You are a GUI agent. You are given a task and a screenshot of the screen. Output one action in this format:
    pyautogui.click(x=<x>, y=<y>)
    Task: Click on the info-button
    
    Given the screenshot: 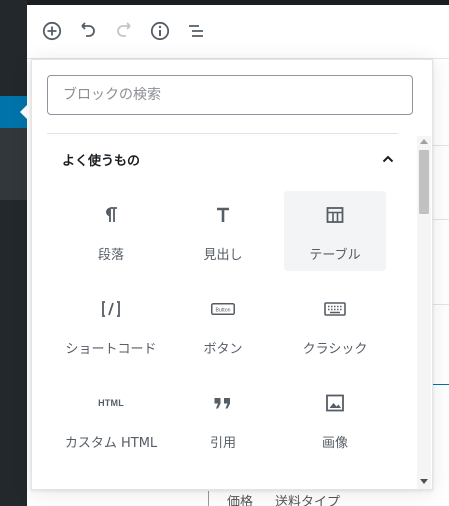 What is the action you would take?
    pyautogui.click(x=160, y=31)
    